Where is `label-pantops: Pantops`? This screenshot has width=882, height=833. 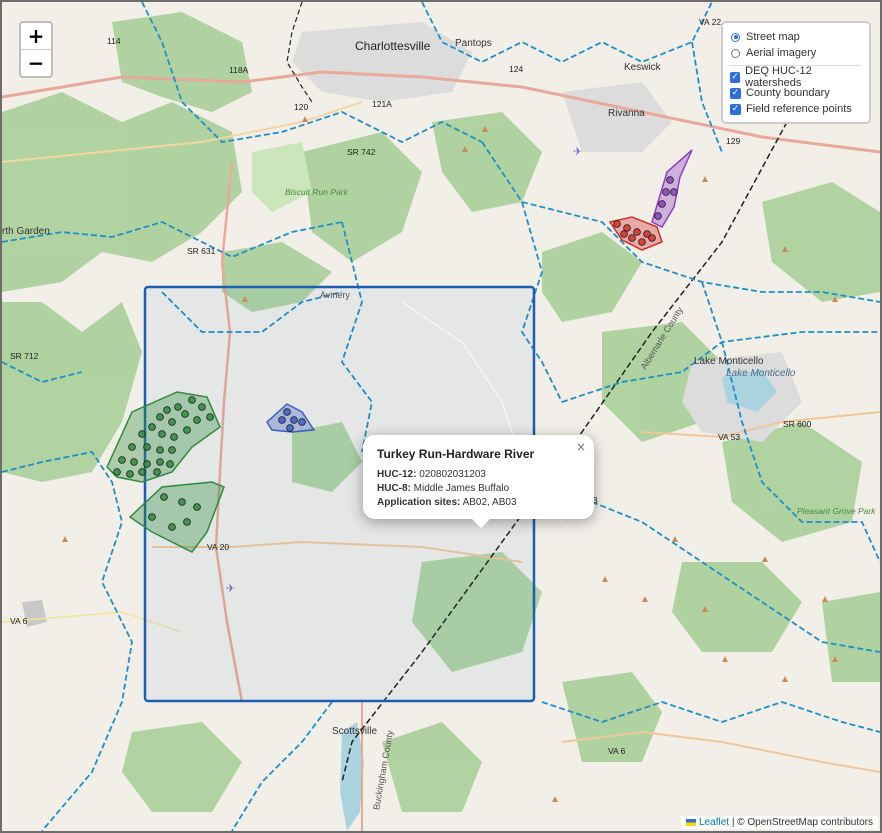
label-pantops: Pantops is located at coordinates (473, 43).